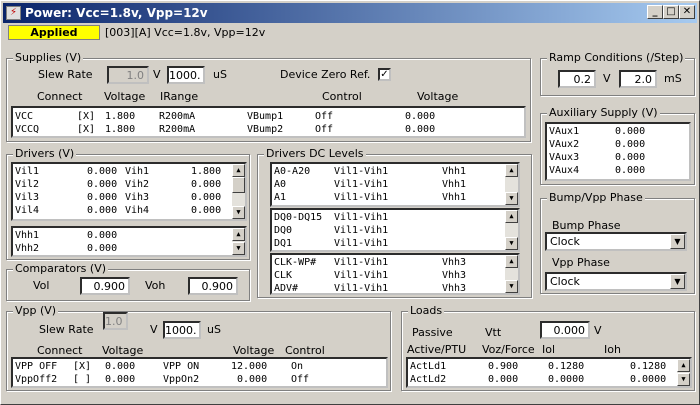  I want to click on list-item: DQ0 Vil1-Vih1, so click(395, 230).